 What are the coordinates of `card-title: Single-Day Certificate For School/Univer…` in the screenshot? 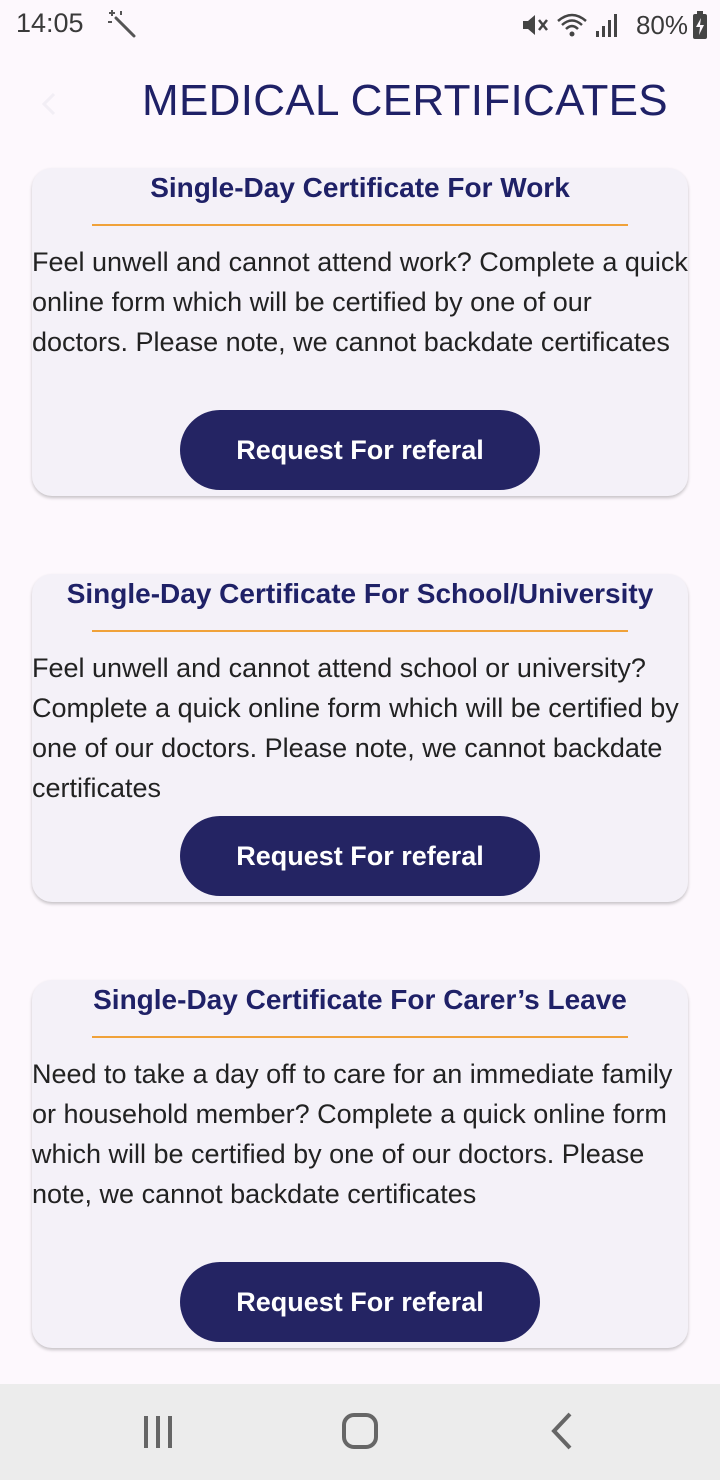 It's located at (360, 593).